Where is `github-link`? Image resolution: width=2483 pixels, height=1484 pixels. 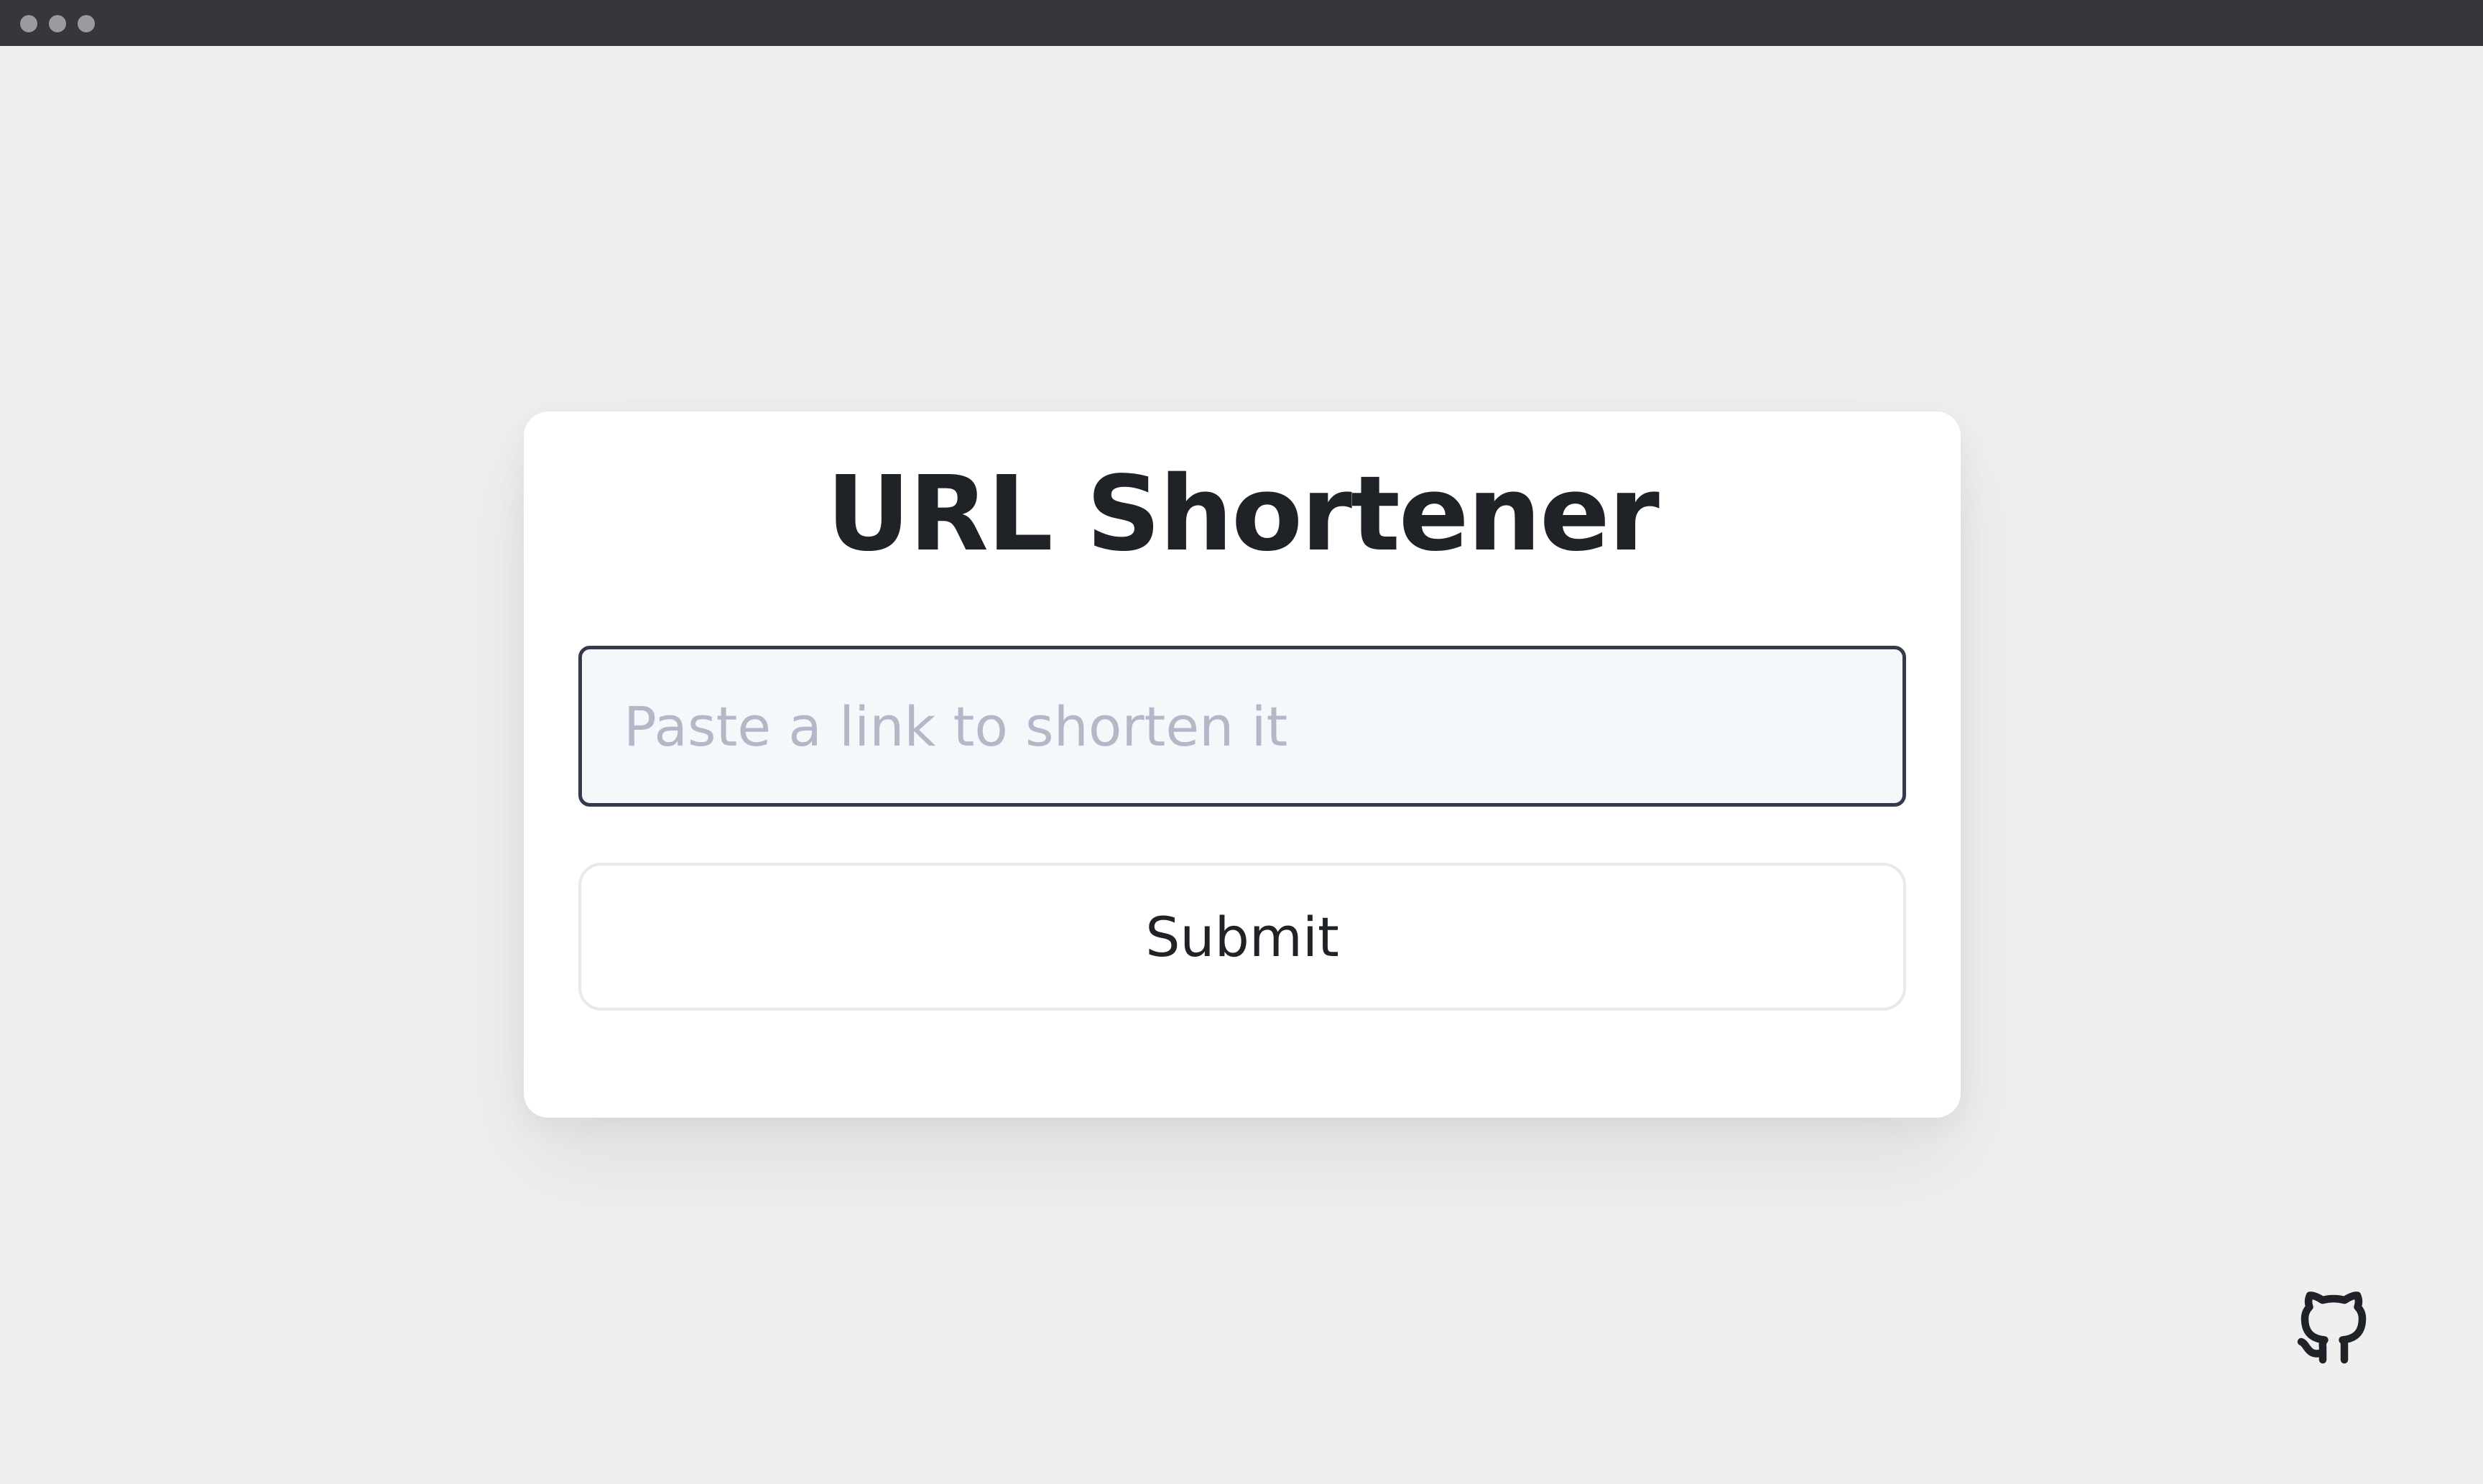 github-link is located at coordinates (2333, 1327).